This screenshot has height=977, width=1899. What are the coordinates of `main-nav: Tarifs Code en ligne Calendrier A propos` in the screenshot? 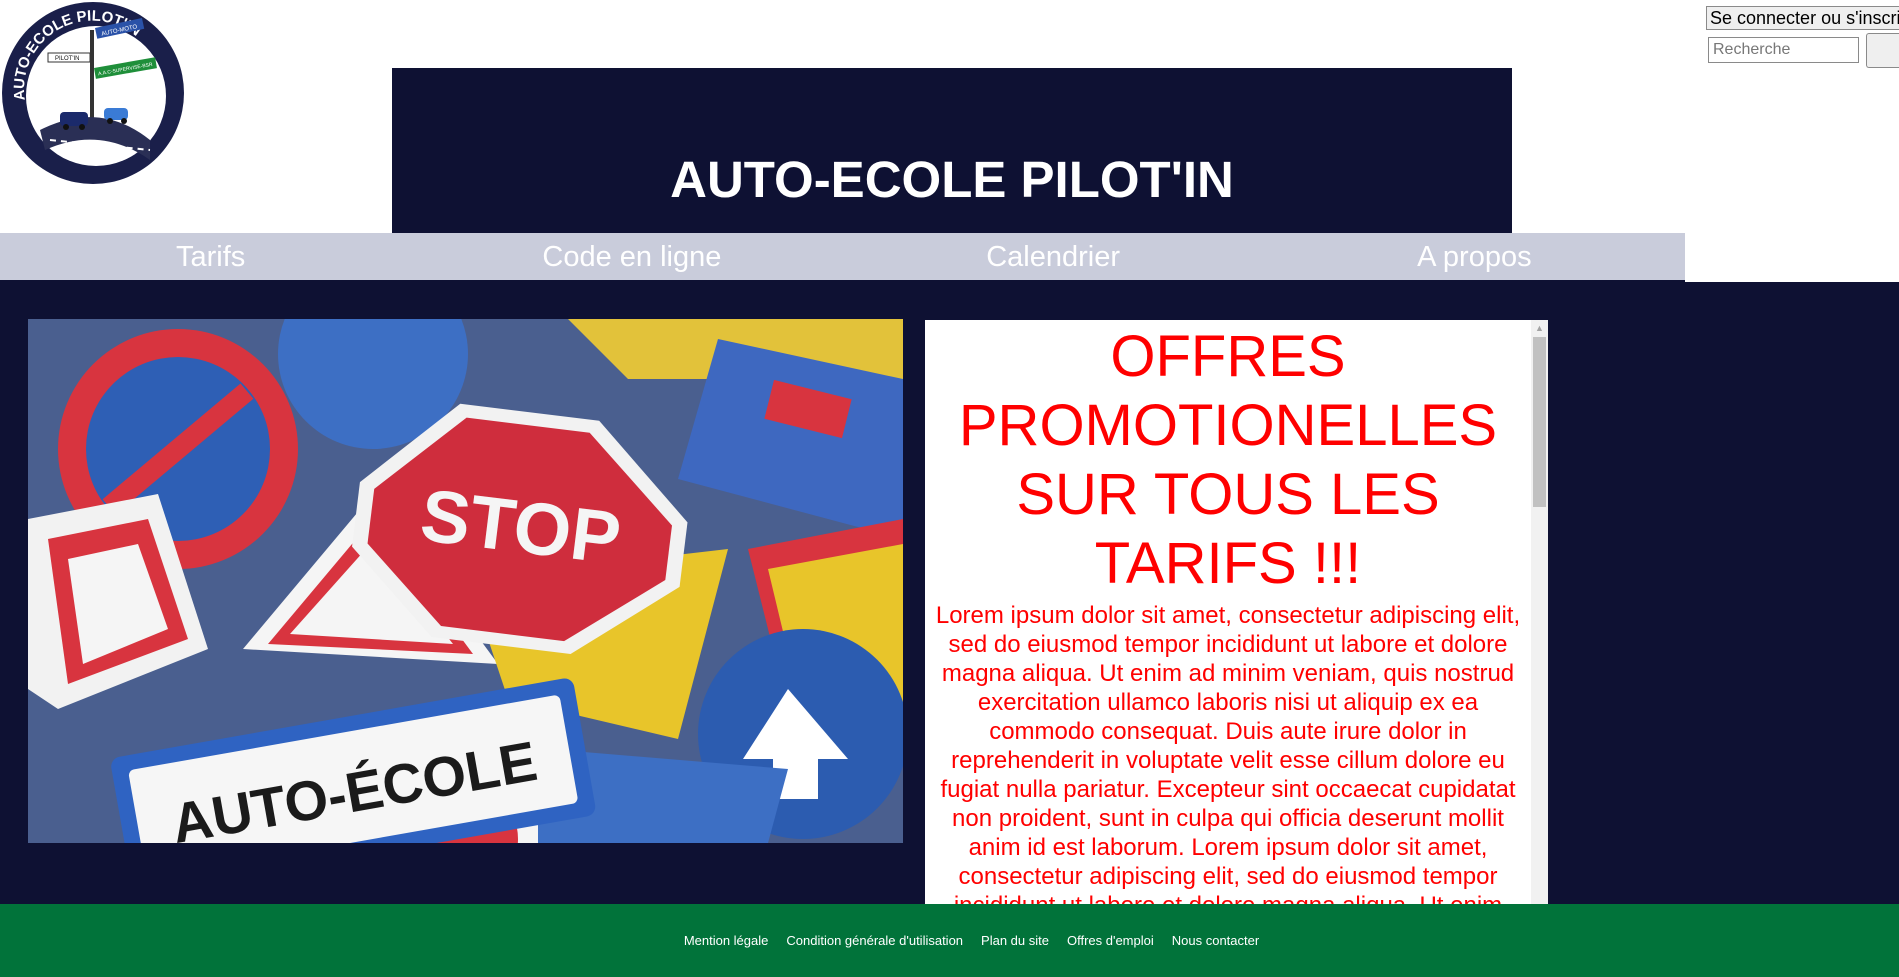 It's located at (842, 257).